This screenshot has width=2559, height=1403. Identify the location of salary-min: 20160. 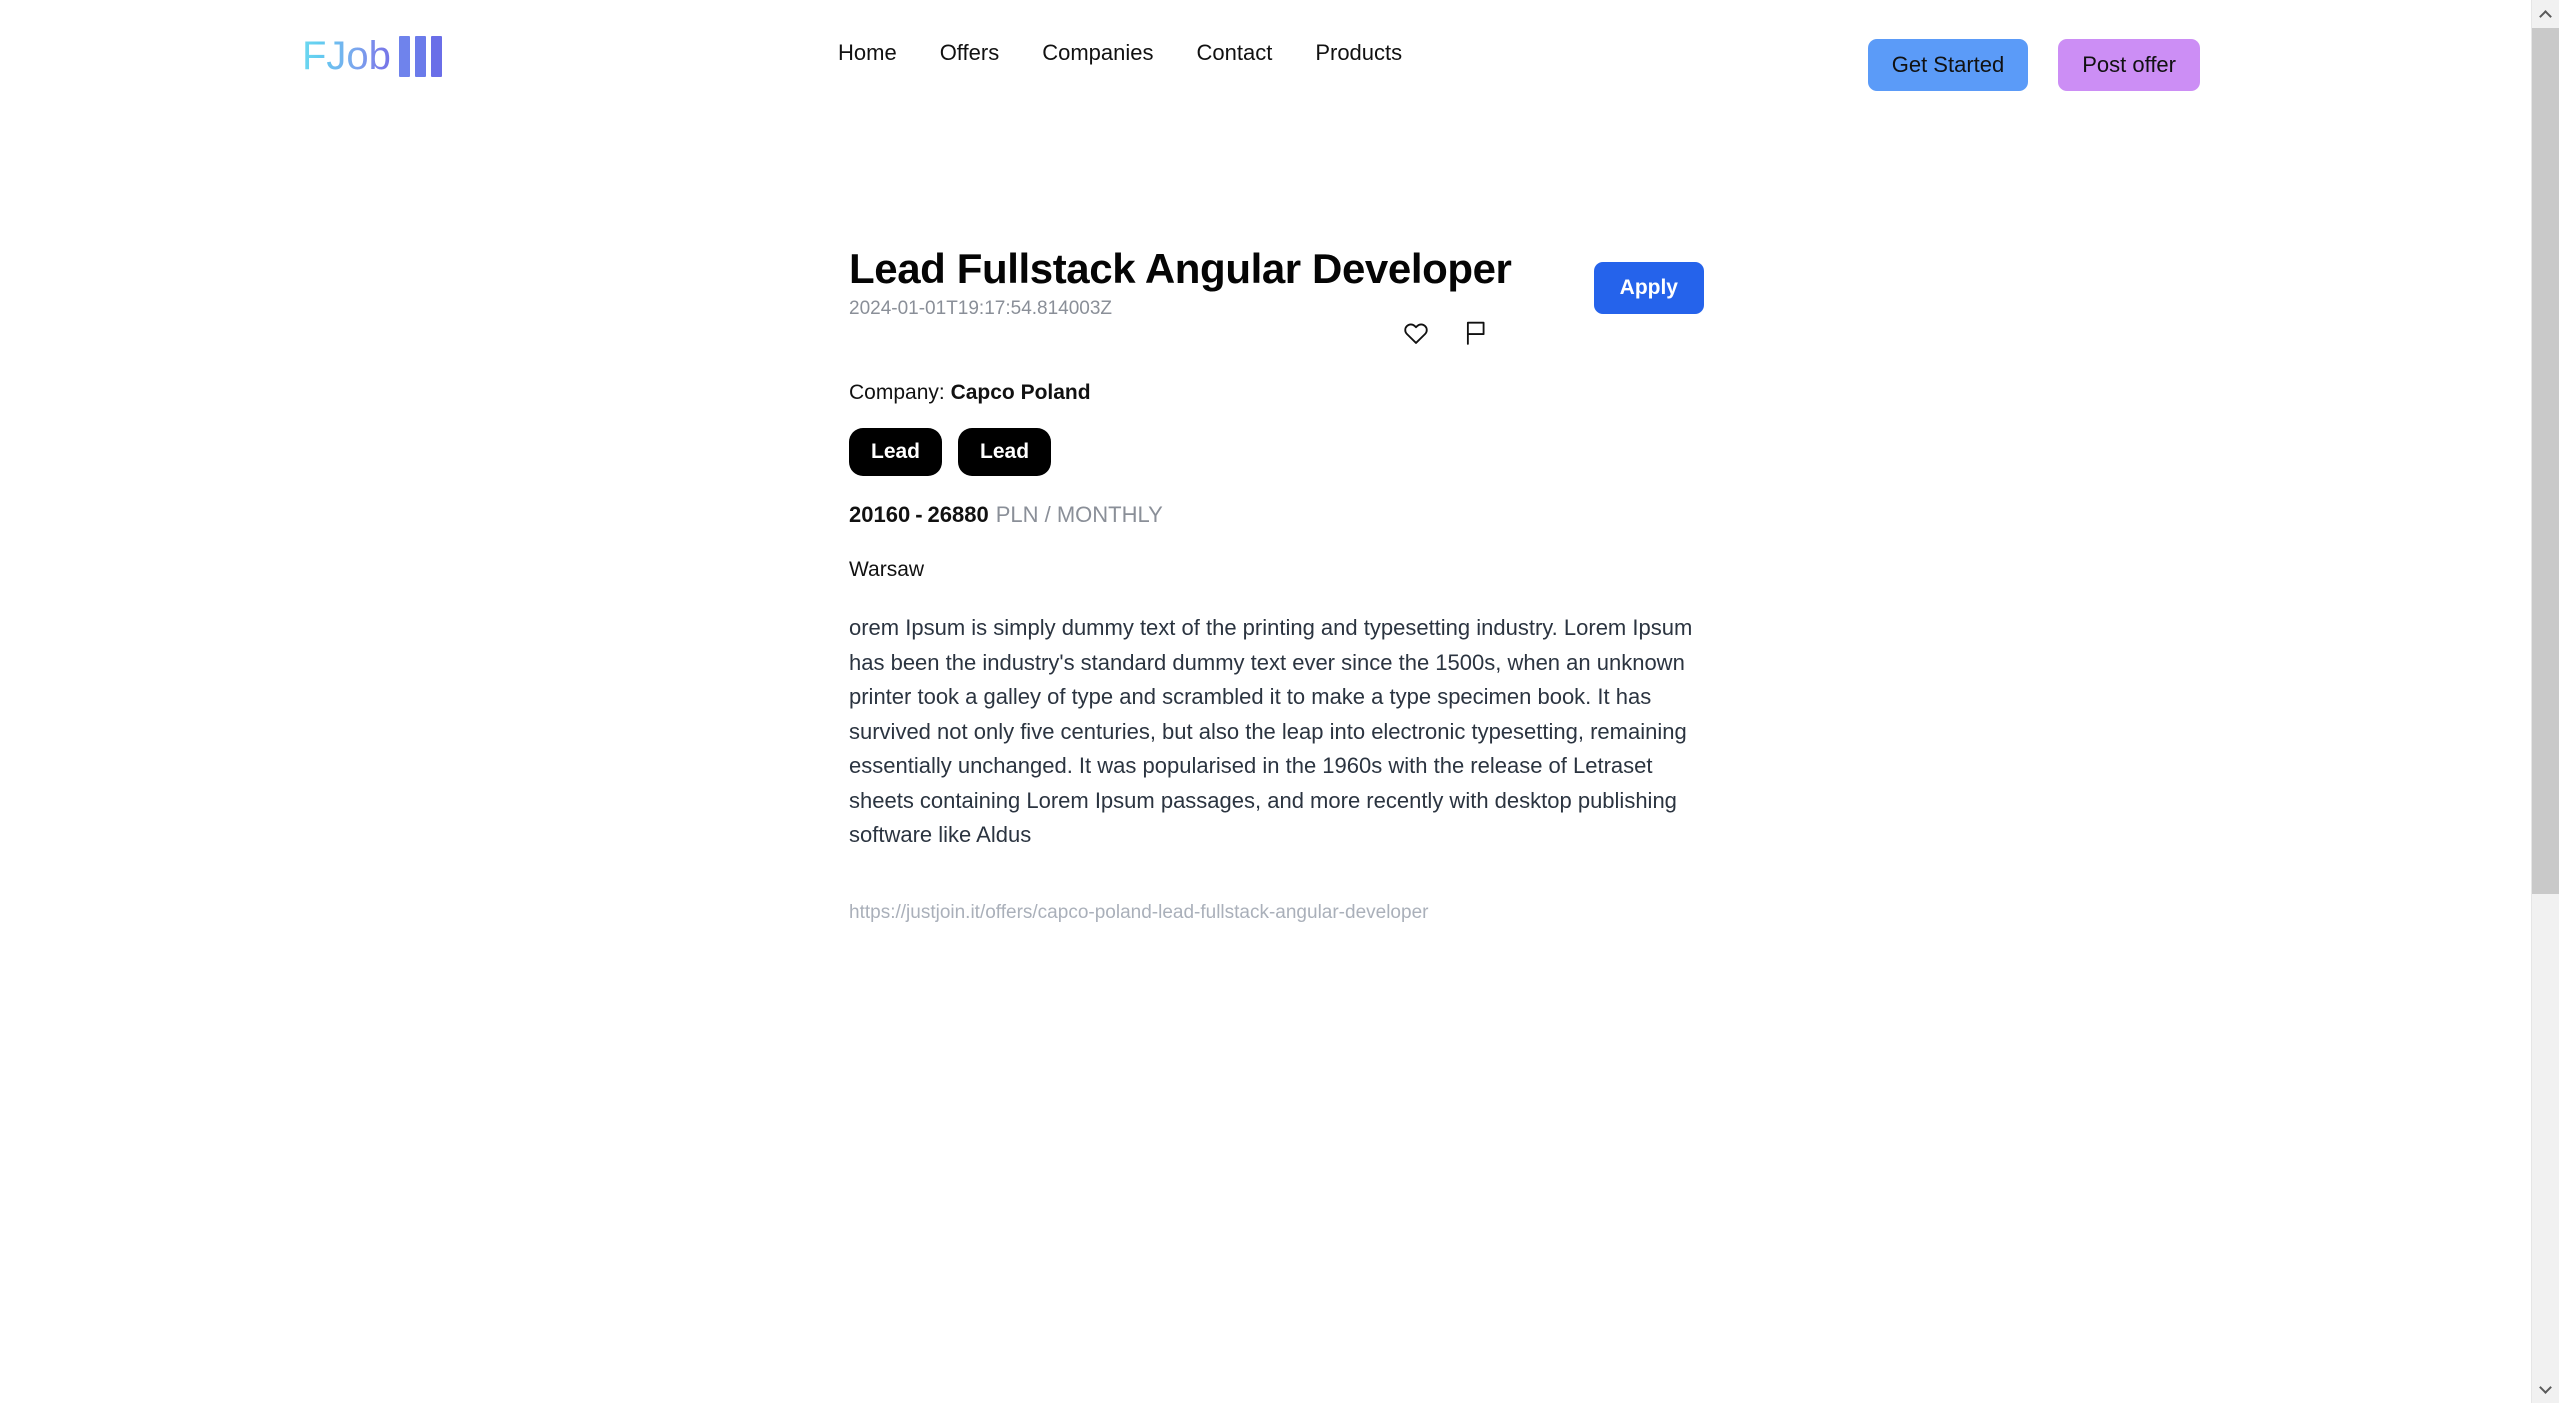
(880, 515).